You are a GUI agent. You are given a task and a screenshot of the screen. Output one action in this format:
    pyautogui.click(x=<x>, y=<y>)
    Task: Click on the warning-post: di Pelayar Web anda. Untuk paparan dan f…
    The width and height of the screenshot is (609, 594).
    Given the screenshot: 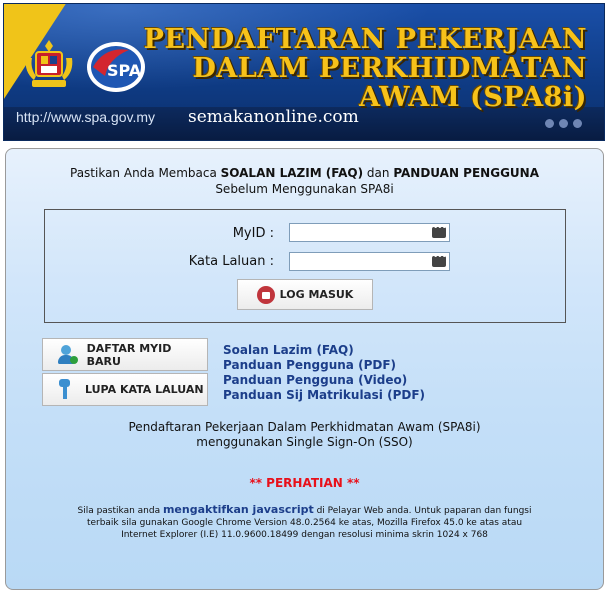 What is the action you would take?
    pyautogui.click(x=422, y=511)
    